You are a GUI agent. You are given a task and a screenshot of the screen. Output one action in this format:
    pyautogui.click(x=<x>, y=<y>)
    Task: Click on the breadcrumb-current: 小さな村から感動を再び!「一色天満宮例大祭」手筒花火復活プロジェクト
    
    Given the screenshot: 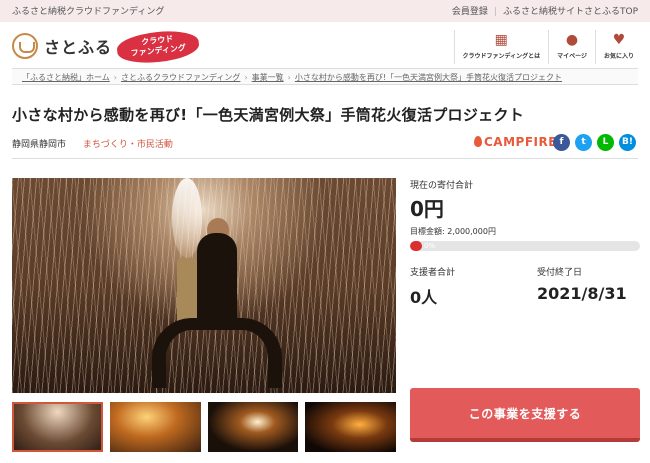 What is the action you would take?
    pyautogui.click(x=428, y=77)
    